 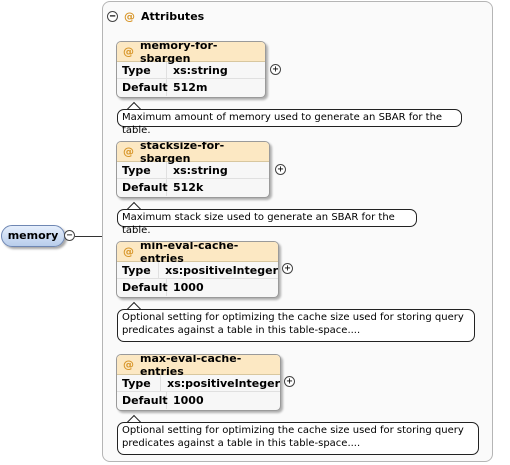 I want to click on attribute-card-title: @ max-eval-cache-entries, so click(x=198, y=366).